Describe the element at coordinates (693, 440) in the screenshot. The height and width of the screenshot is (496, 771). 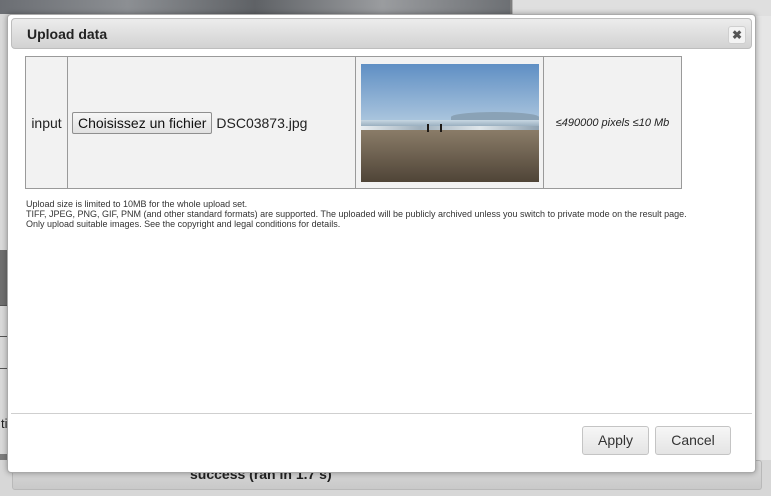
I see `cancel-button: Cancel` at that location.